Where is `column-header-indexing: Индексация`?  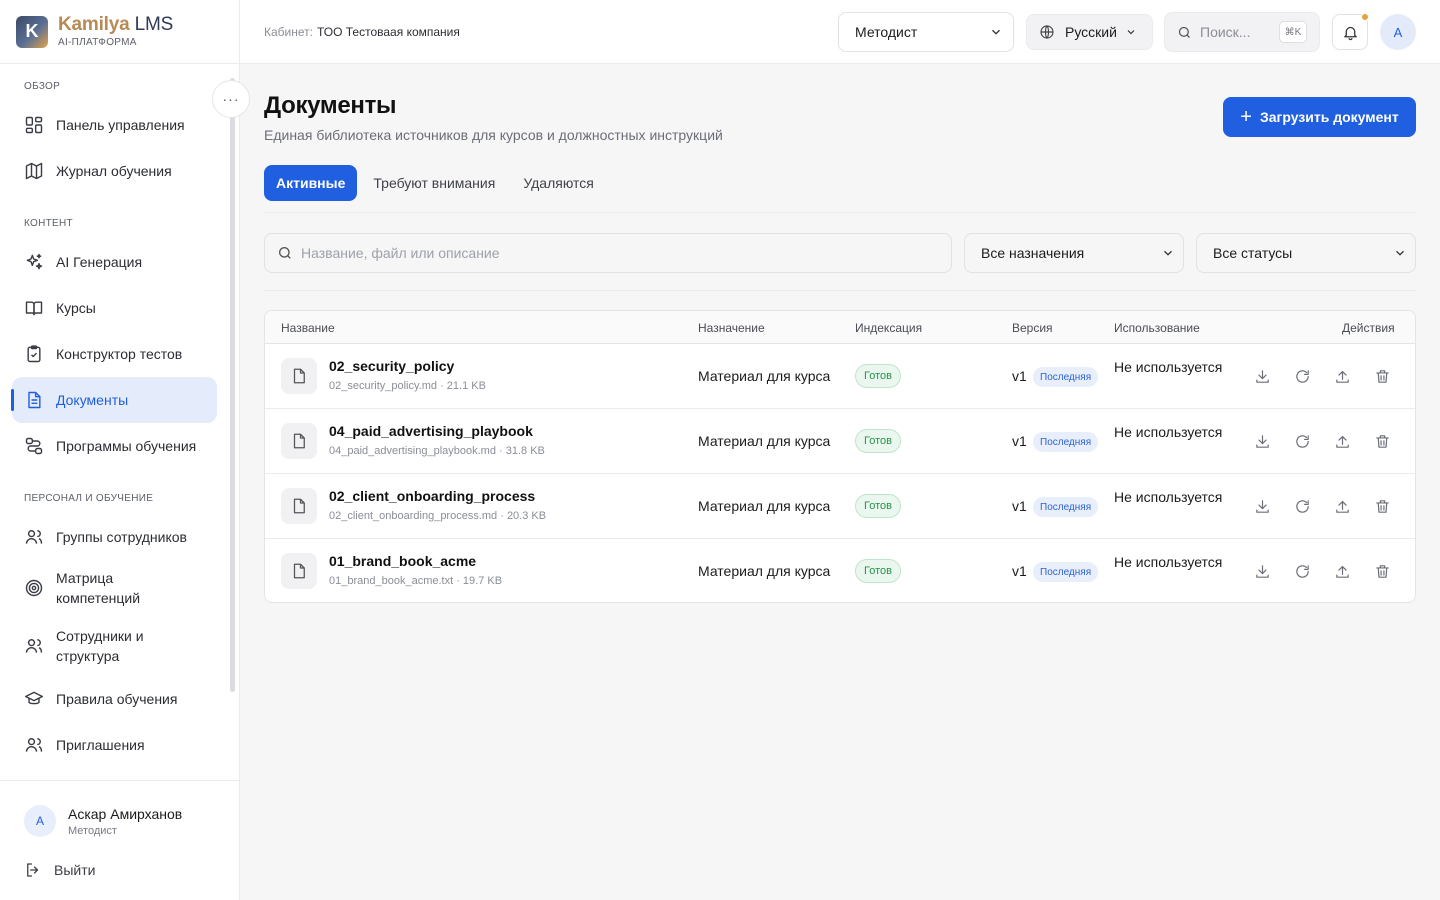
column-header-indexing: Индексация is located at coordinates (888, 328).